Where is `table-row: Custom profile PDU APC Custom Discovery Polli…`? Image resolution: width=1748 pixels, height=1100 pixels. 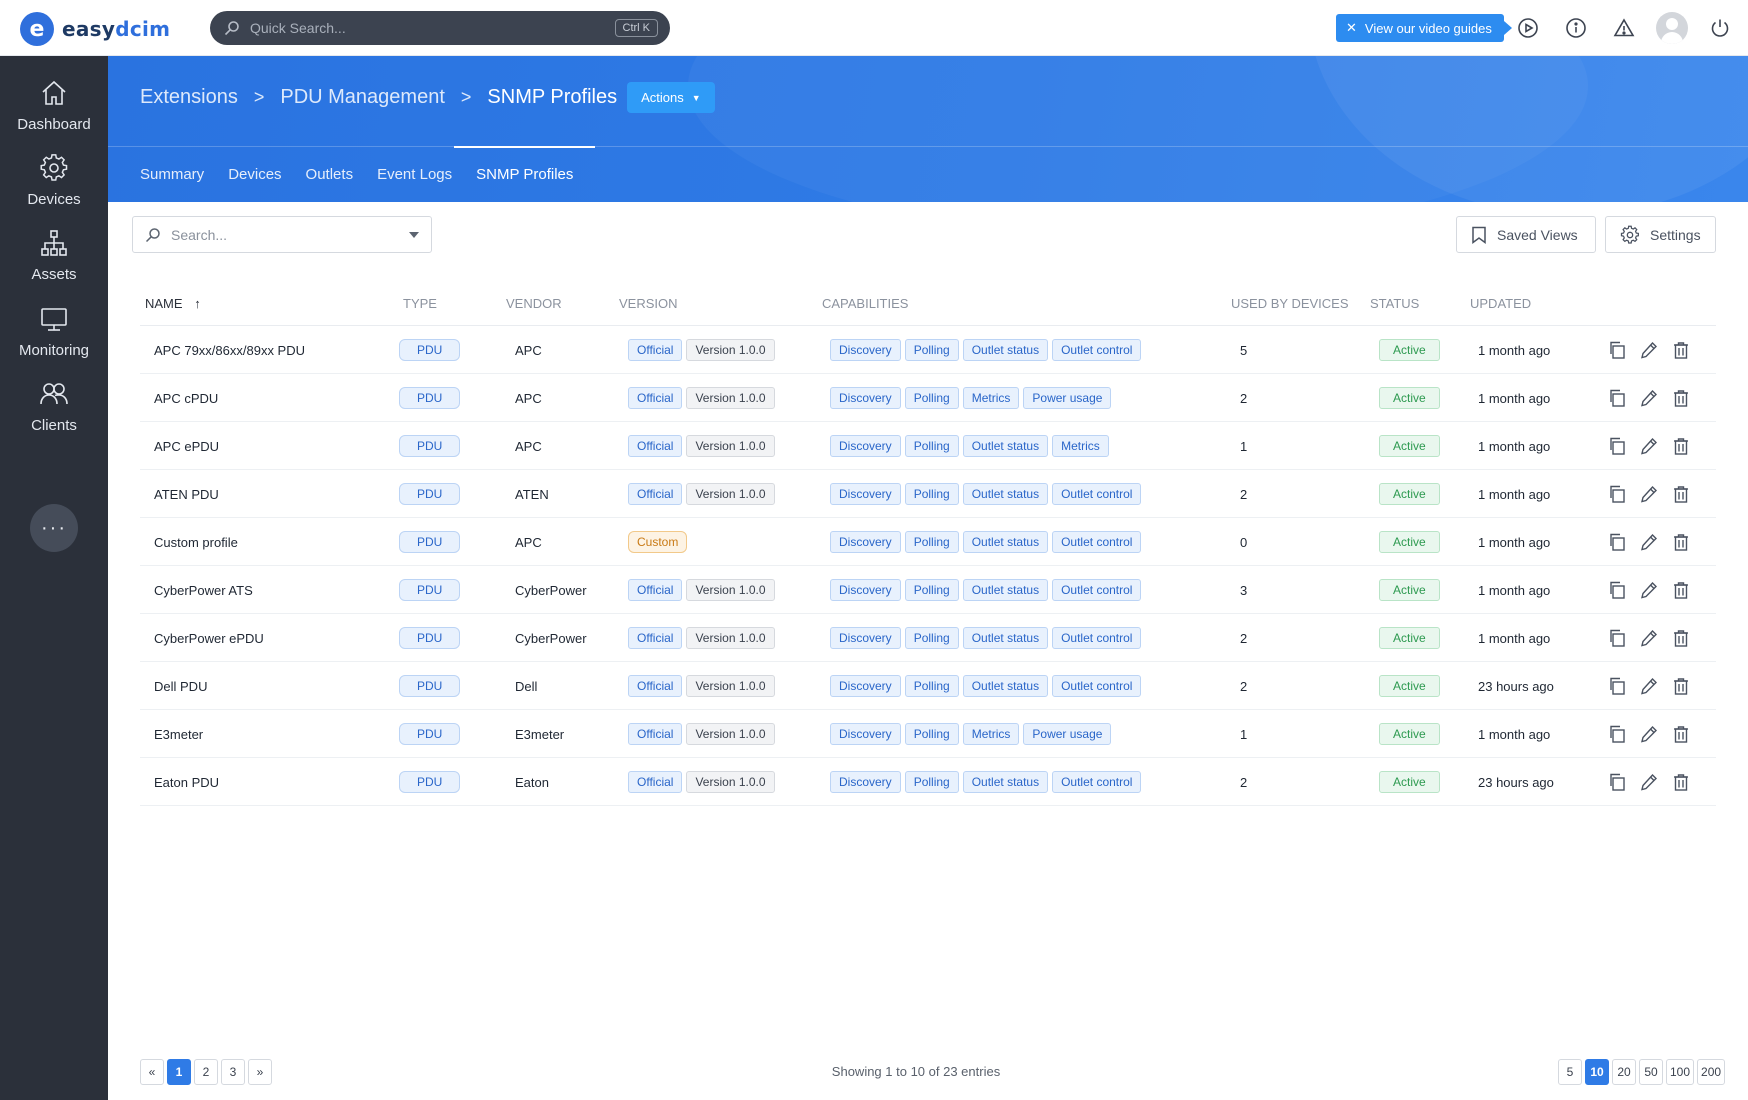
table-row: Custom profile PDU APC Custom Discovery Polli… is located at coordinates (928, 542).